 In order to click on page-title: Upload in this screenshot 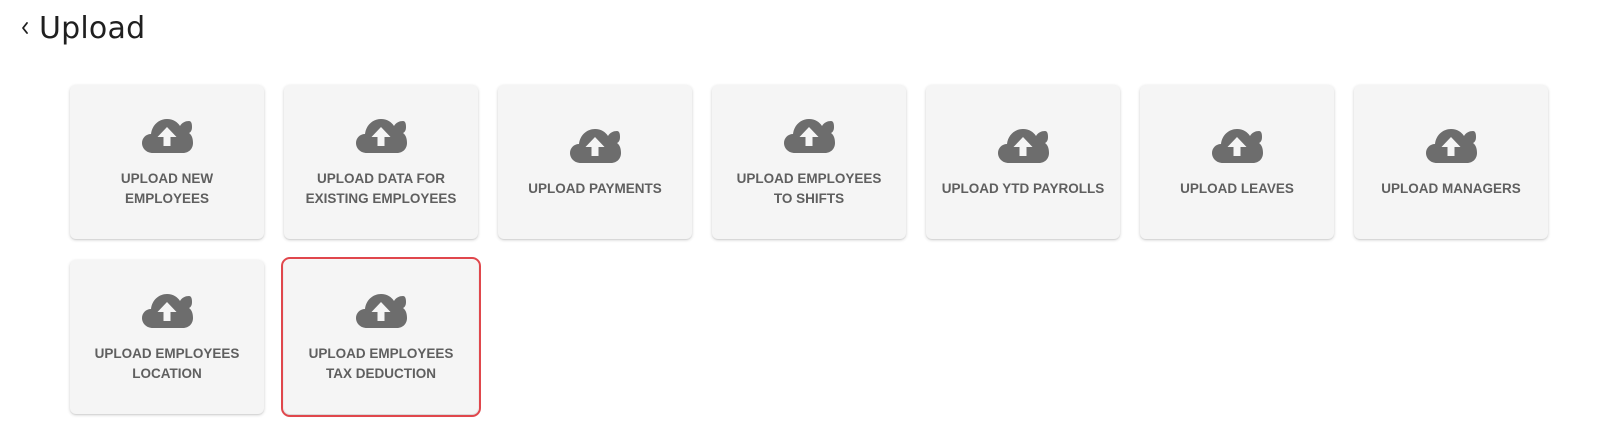, I will do `click(92, 28)`.